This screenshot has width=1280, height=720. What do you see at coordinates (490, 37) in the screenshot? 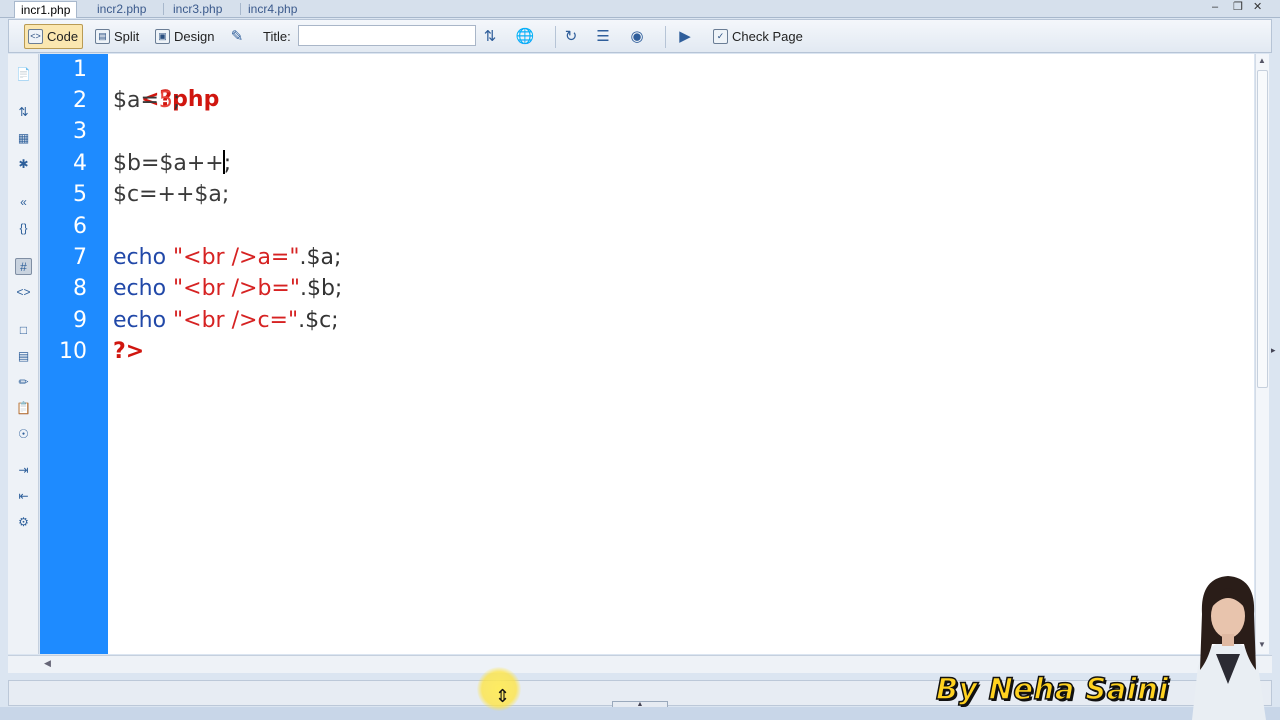
I see `file-transfer-icon: ⇅` at bounding box center [490, 37].